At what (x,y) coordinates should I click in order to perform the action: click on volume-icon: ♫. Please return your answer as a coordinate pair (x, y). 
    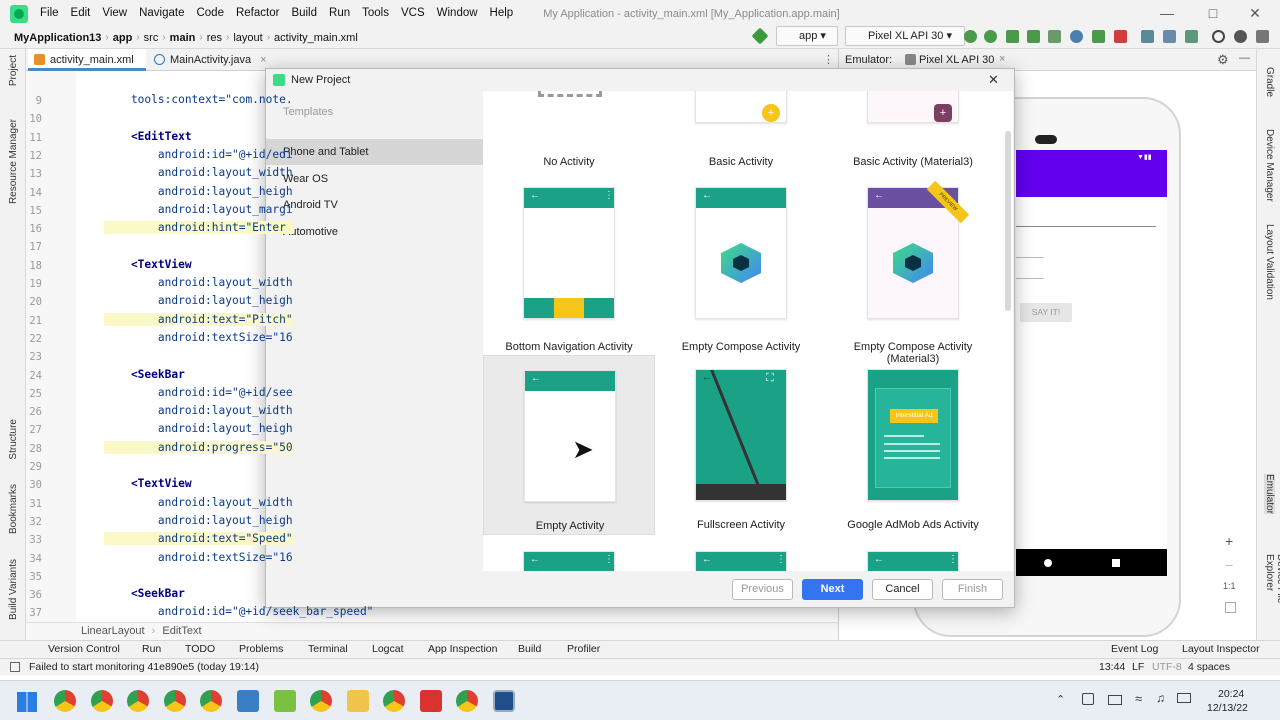
    Looking at the image, I should click on (1160, 698).